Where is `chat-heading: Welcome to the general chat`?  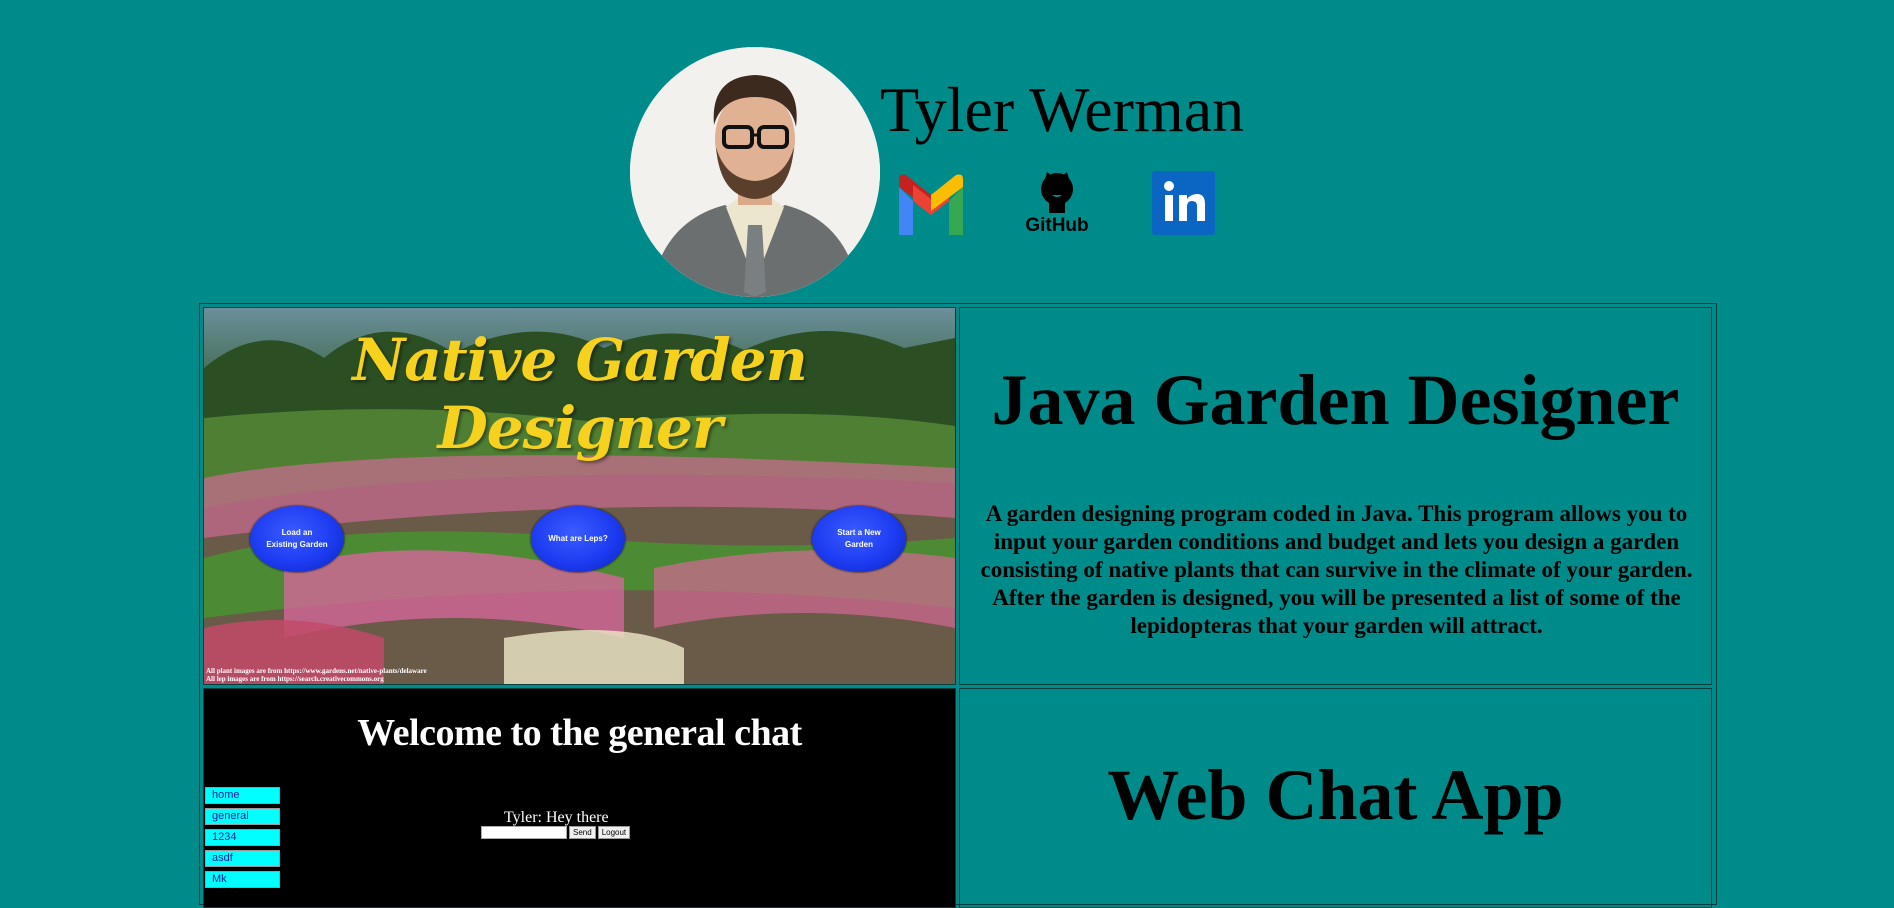
chat-heading: Welcome to the general chat is located at coordinates (579, 733).